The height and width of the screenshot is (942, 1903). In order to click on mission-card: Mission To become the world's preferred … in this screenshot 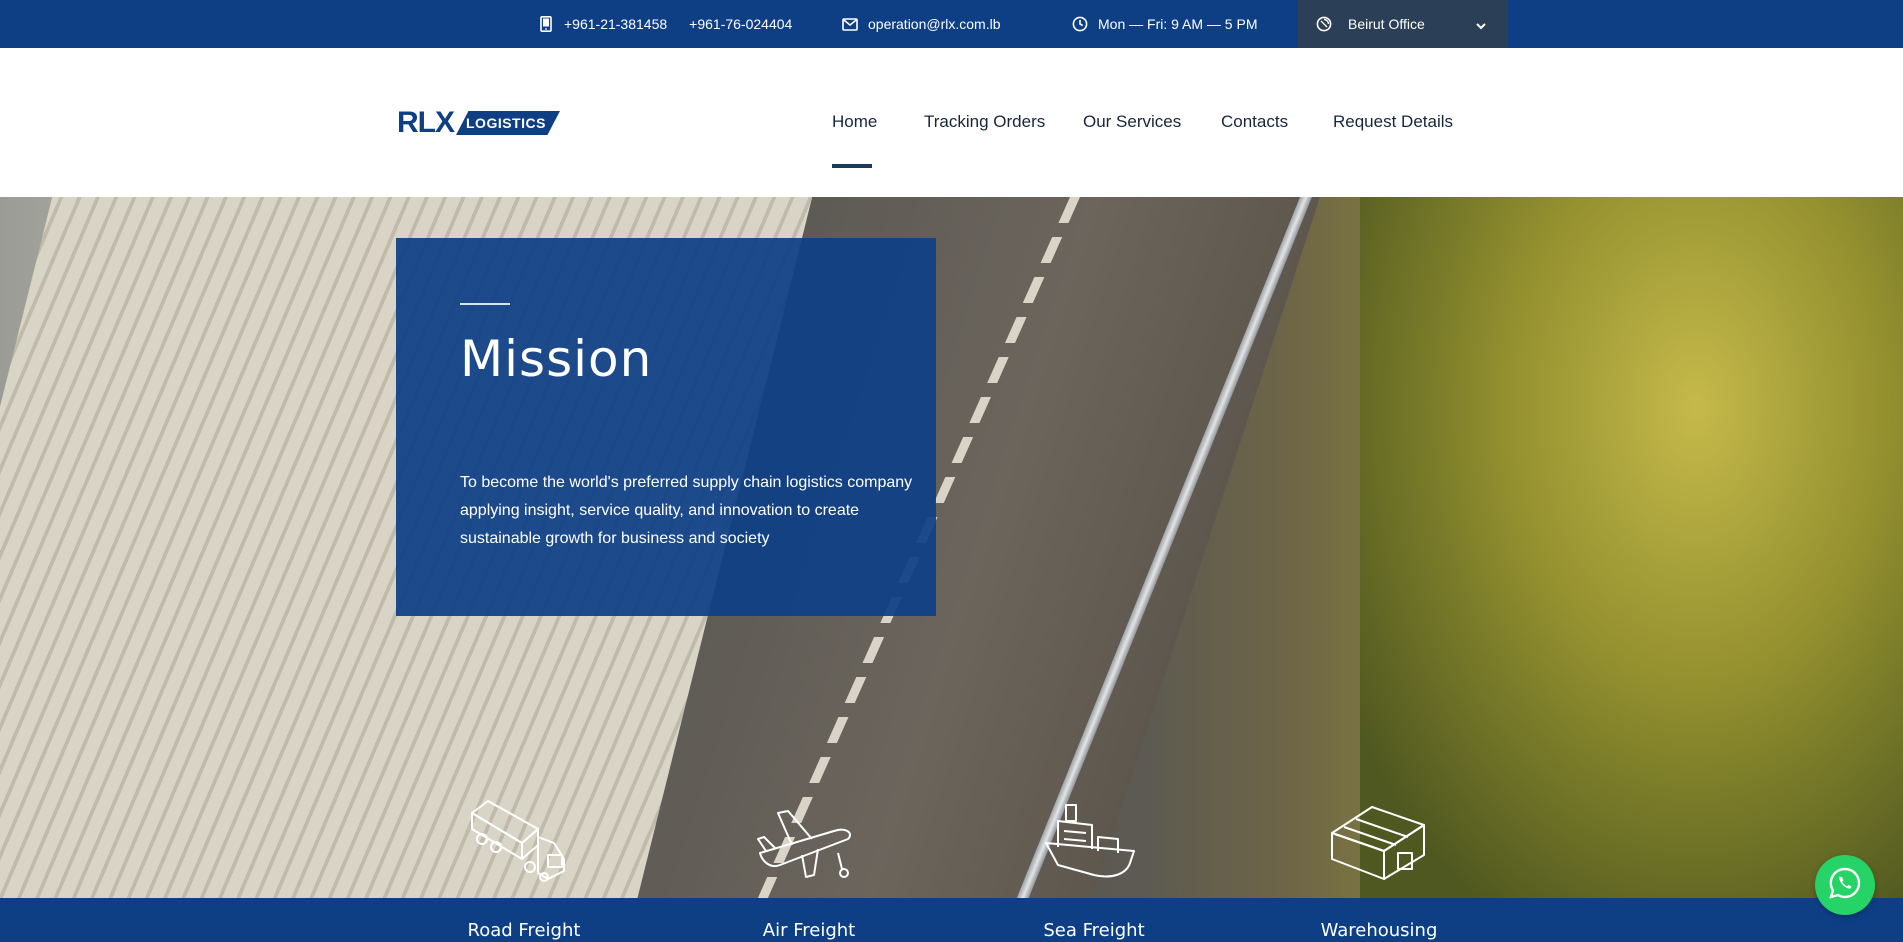, I will do `click(666, 427)`.